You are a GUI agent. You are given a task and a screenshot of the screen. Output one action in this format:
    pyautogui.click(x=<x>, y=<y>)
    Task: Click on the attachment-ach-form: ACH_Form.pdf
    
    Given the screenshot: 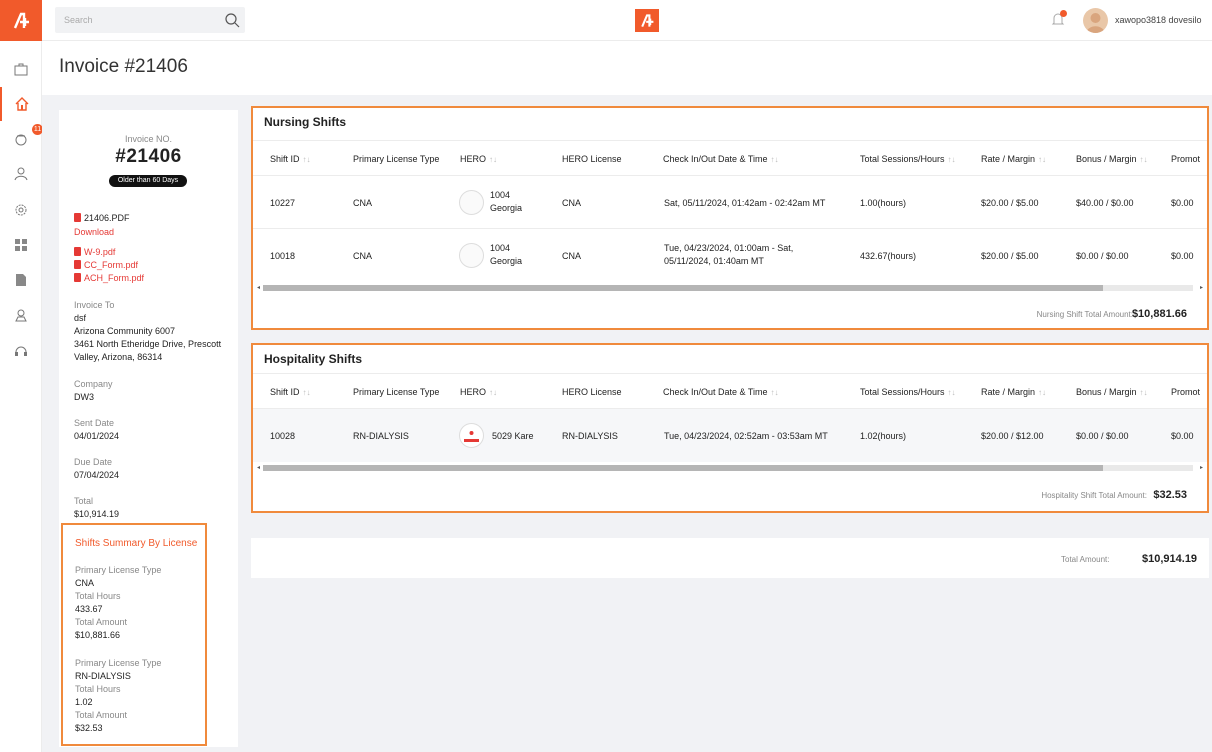 What is the action you would take?
    pyautogui.click(x=109, y=278)
    